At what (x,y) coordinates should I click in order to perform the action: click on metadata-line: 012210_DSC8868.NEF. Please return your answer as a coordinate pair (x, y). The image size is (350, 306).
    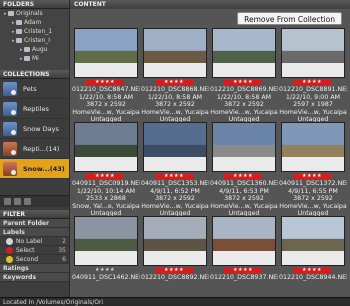
    Looking at the image, I should click on (175, 89).